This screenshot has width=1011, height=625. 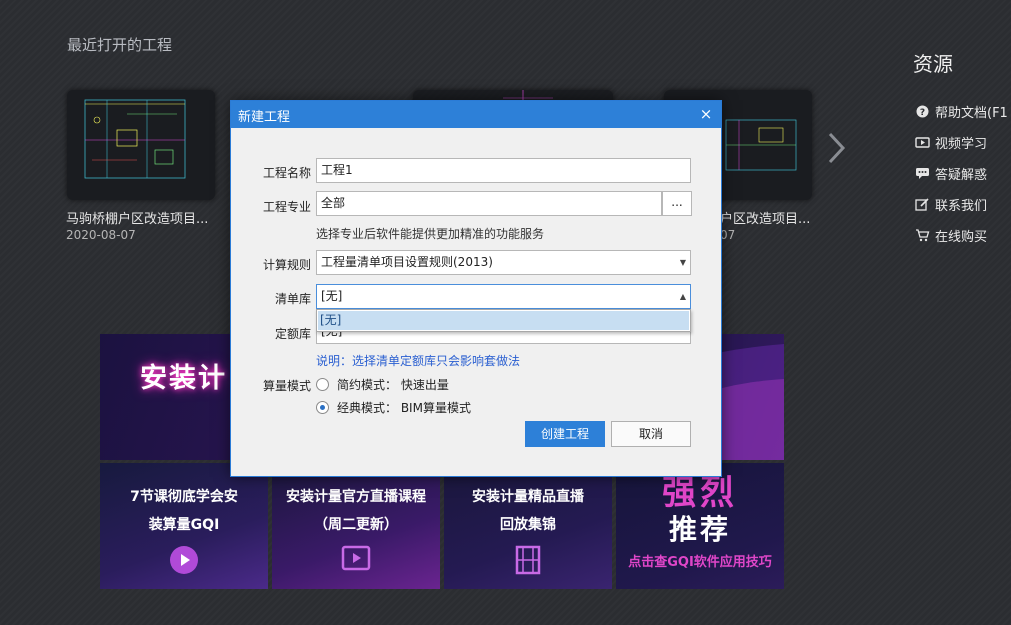 I want to click on tile-subtitle: 点击查GQI软件应用技巧, so click(x=700, y=562).